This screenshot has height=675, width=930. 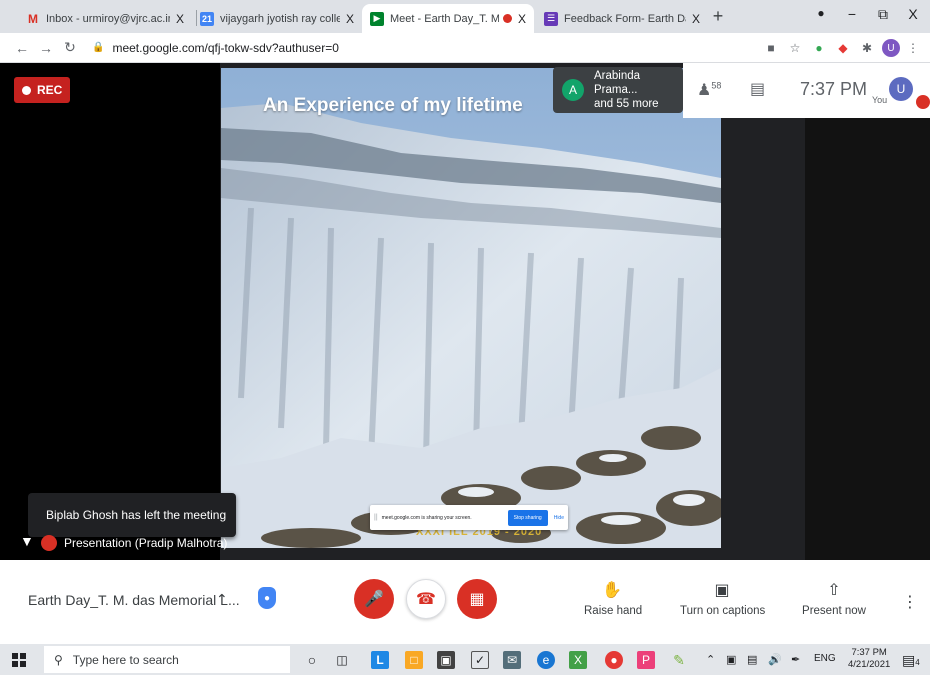 I want to click on bookmark-star-icon: ☆, so click(x=795, y=48).